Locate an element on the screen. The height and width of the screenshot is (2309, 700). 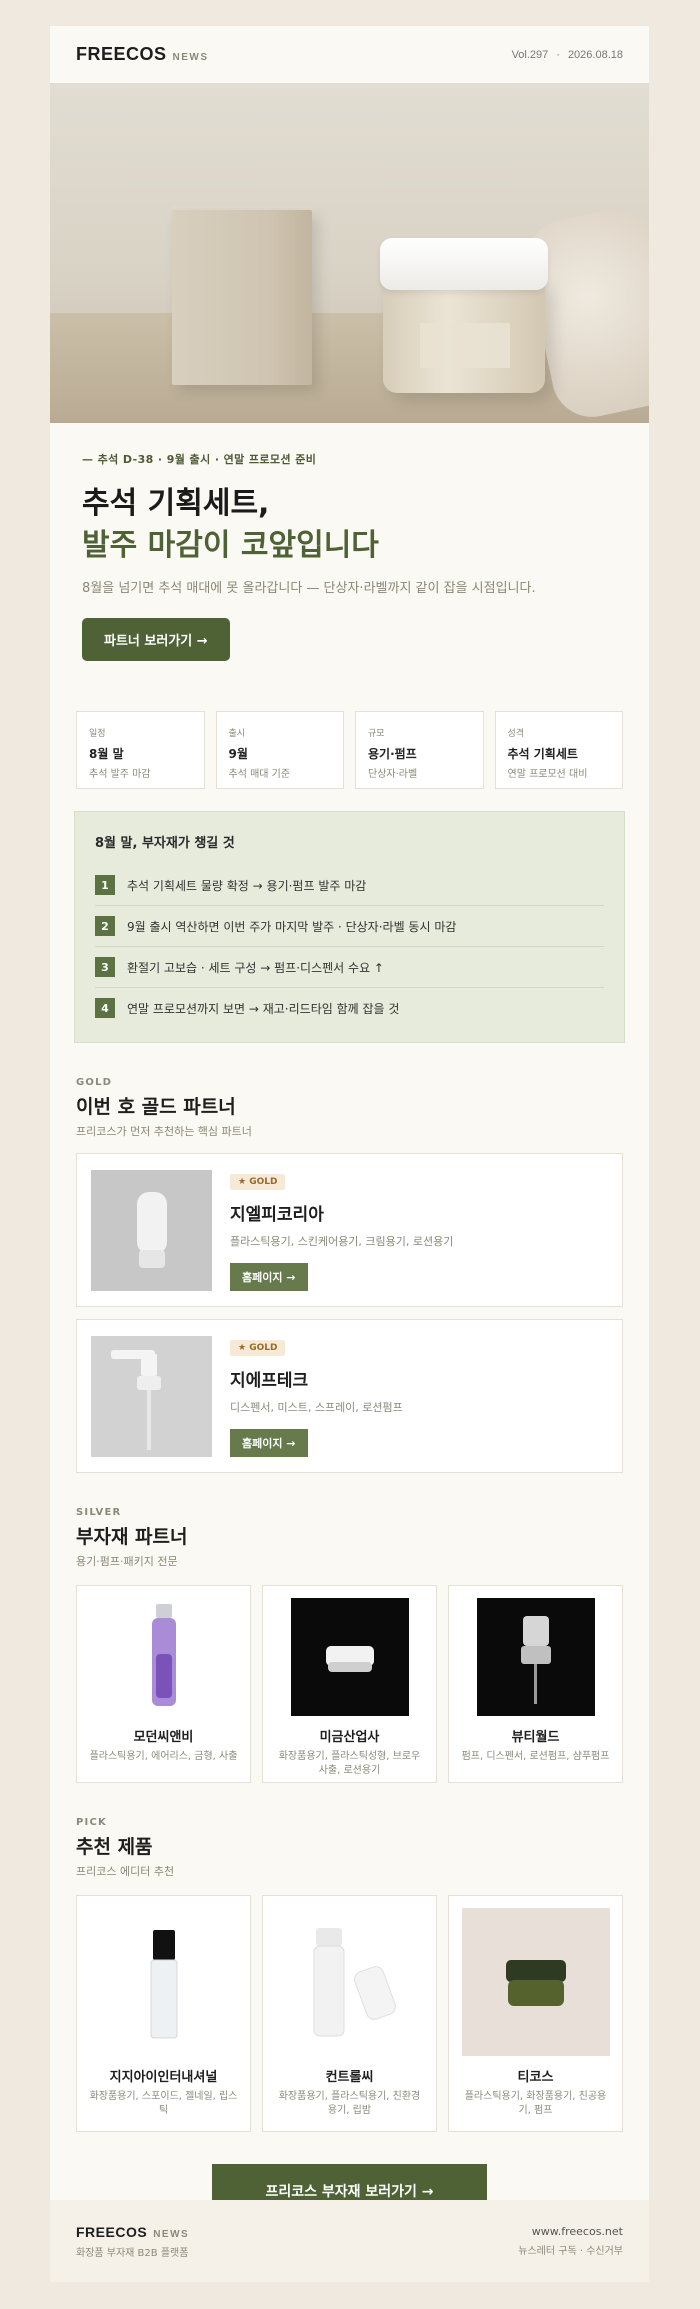
stat-value: 용기·펌프 is located at coordinates (392, 754).